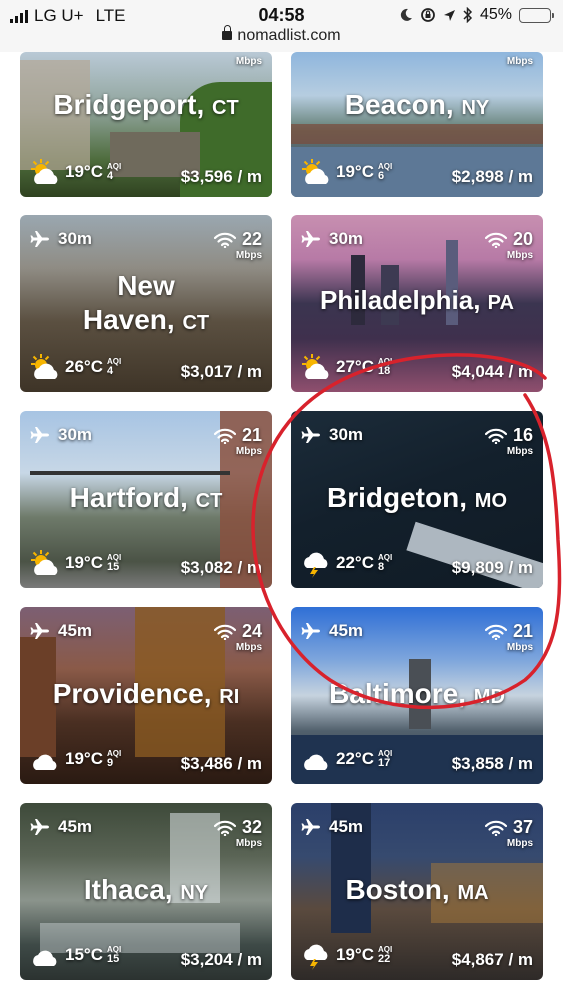  I want to click on moon-icon, so click(406, 14).